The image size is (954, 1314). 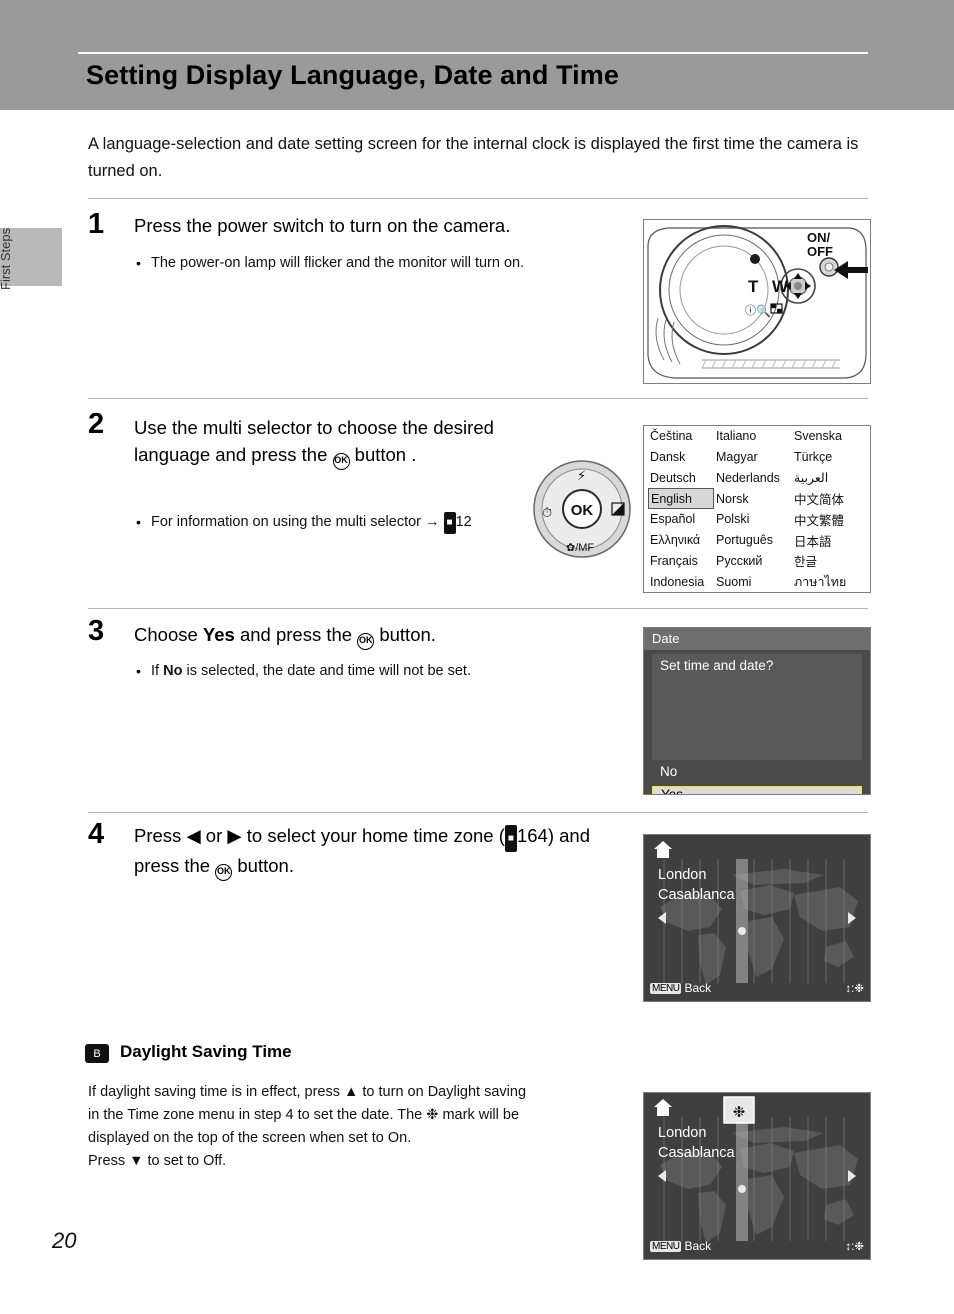 What do you see at coordinates (383, 454) in the screenshot?
I see `step-2-title-post: button .` at bounding box center [383, 454].